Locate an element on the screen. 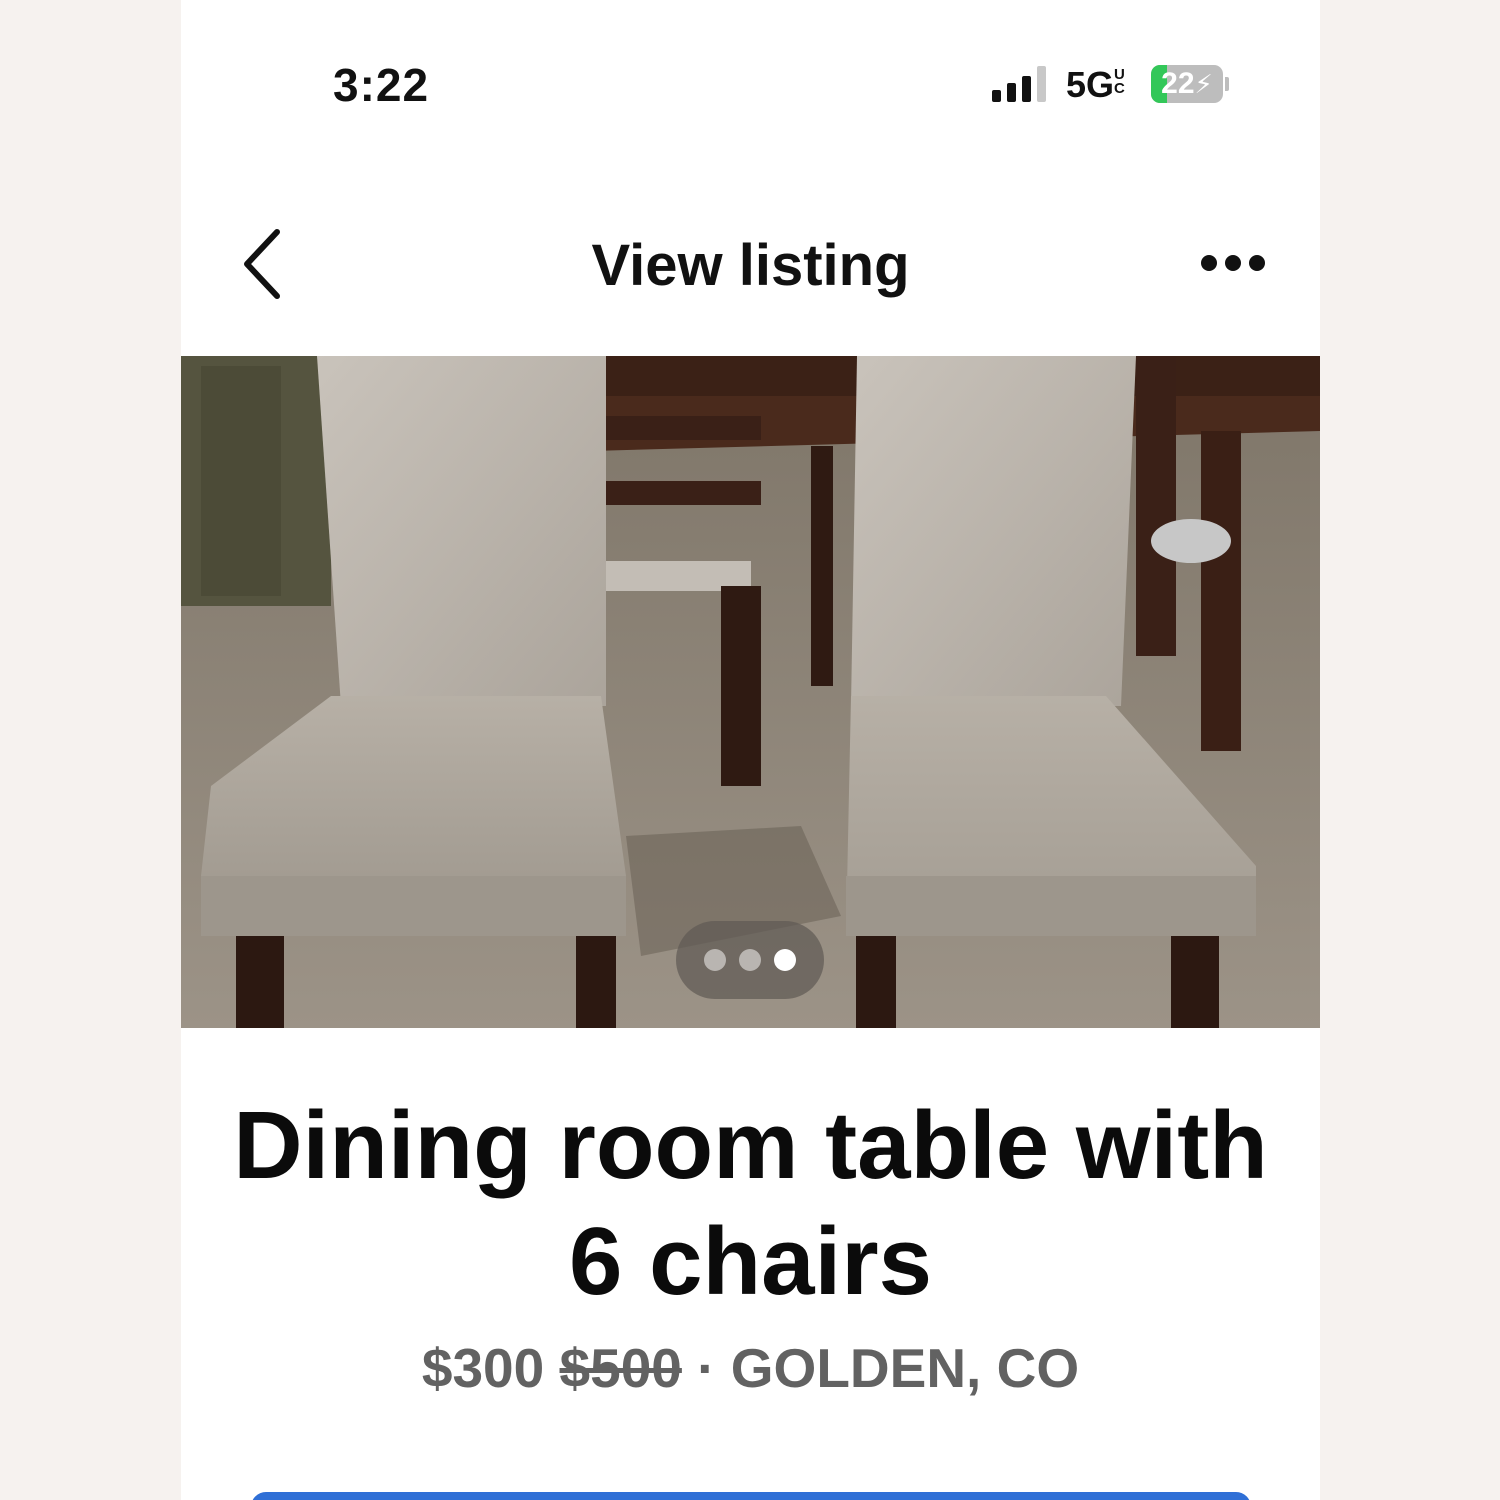 This screenshot has height=1500, width=1500. page-title: View listing is located at coordinates (750, 265).